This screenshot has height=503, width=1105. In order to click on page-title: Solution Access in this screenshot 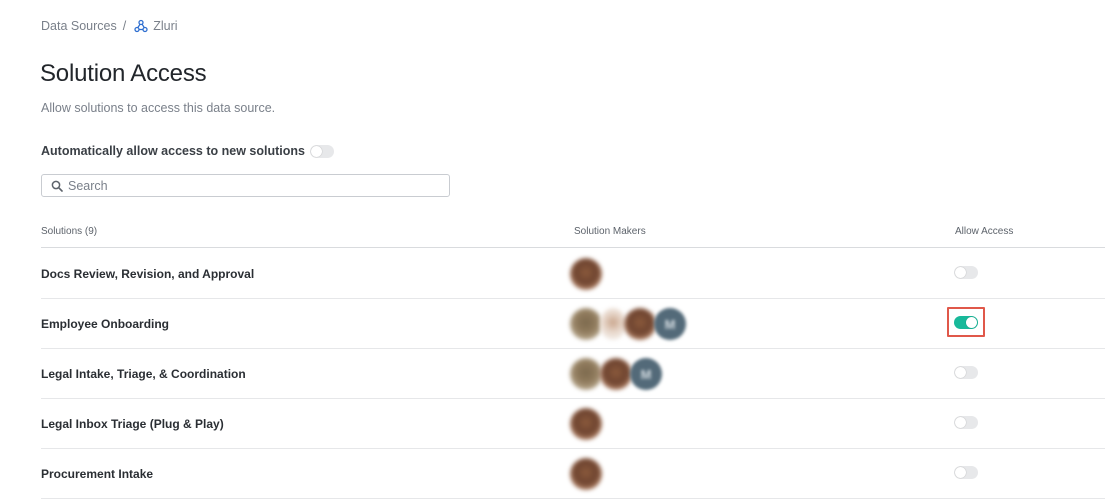, I will do `click(123, 73)`.